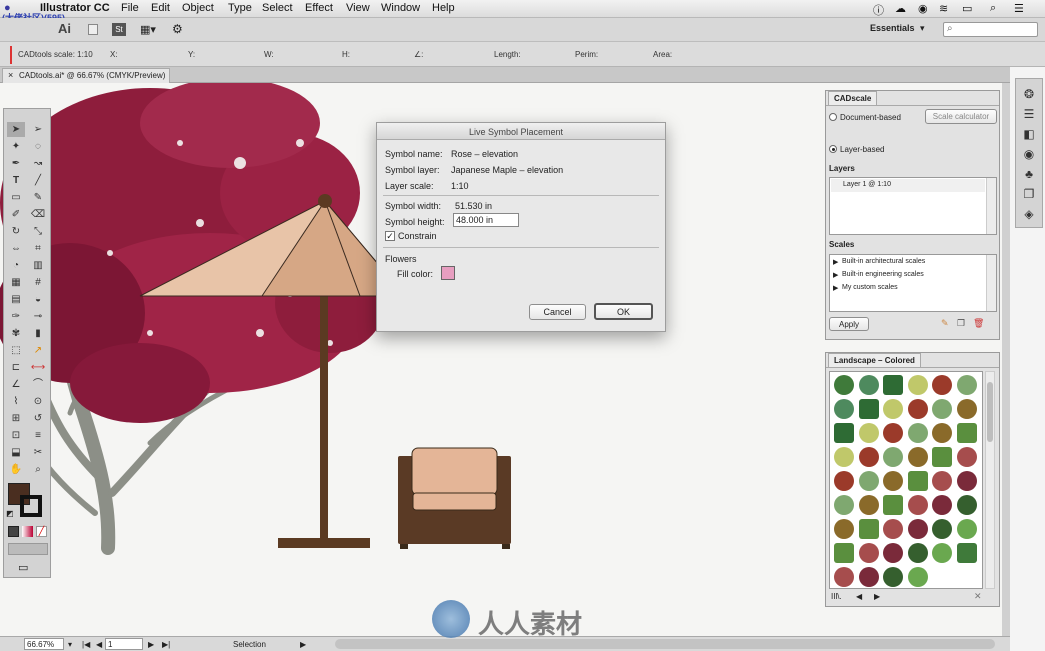  What do you see at coordinates (1029, 174) in the screenshot?
I see `symbols-panel-icon: ♣` at bounding box center [1029, 174].